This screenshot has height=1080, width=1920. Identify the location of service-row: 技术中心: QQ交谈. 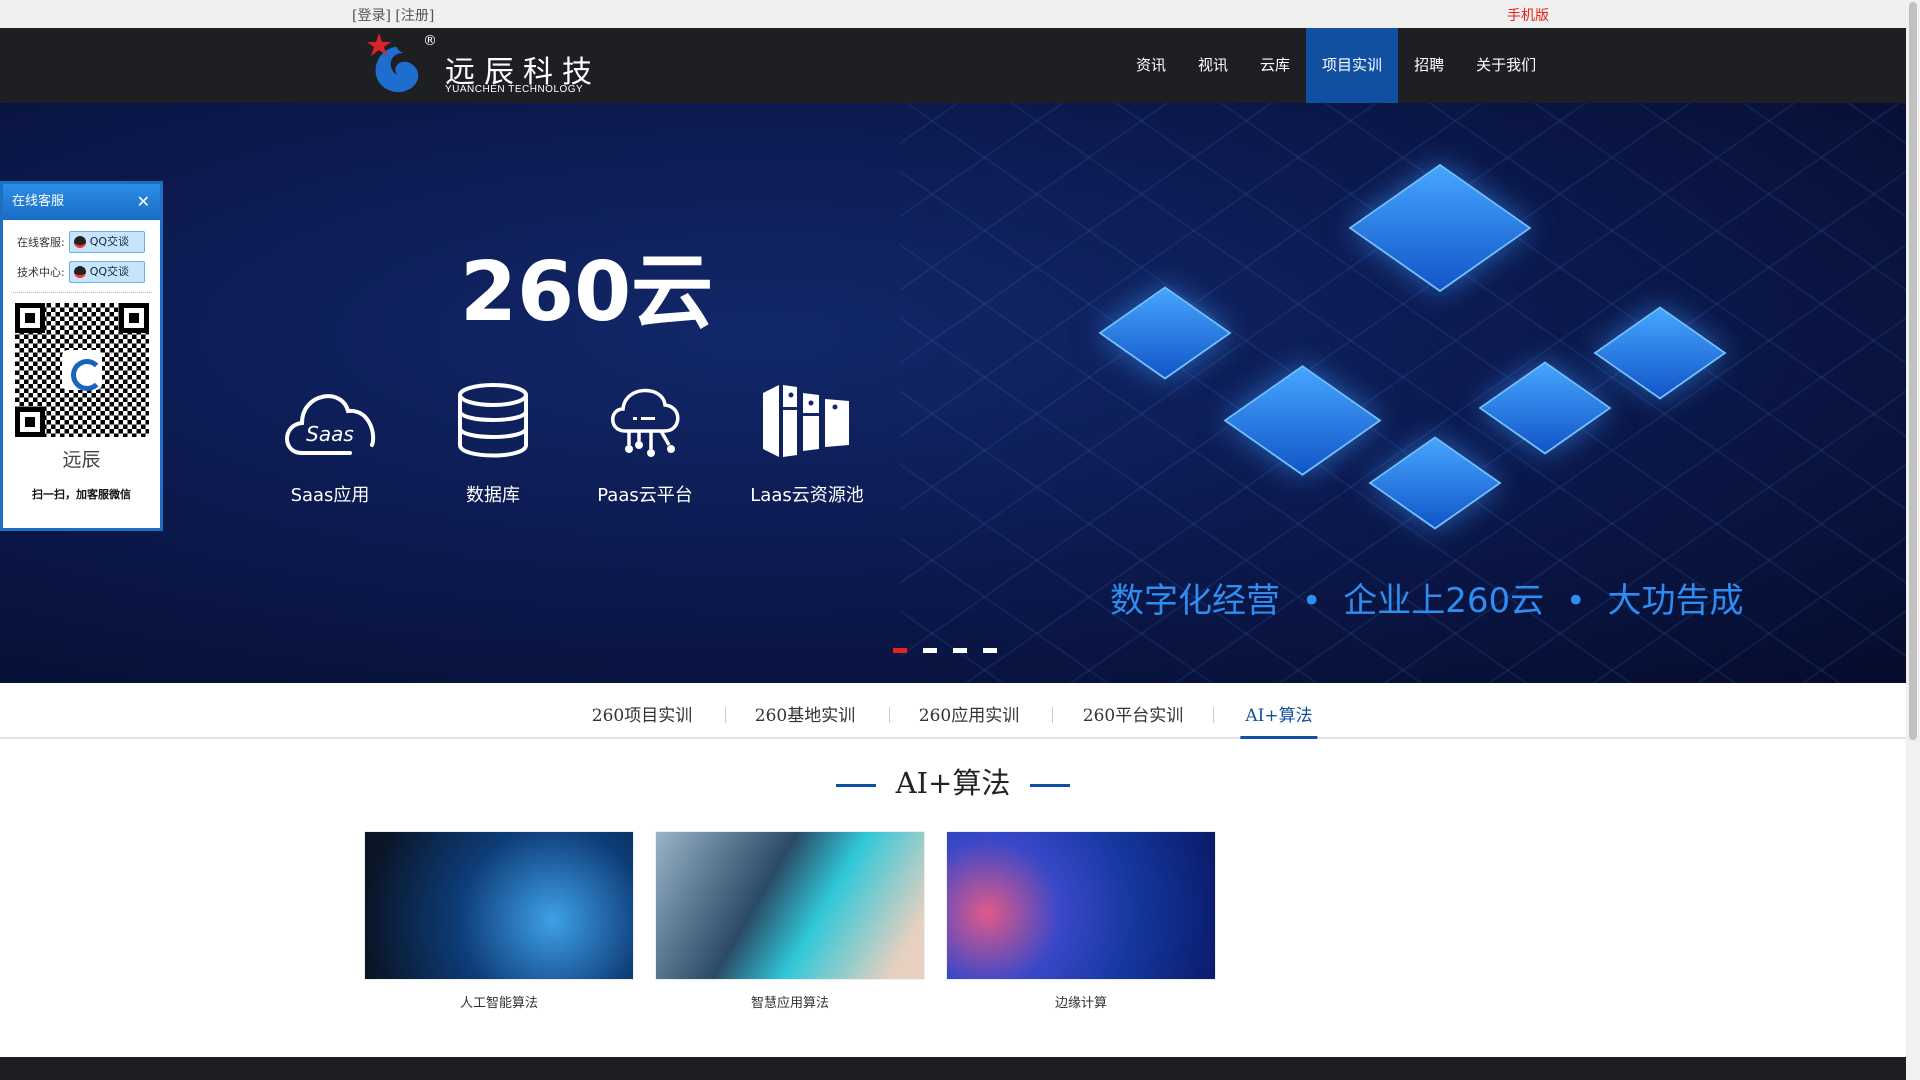
(88, 272).